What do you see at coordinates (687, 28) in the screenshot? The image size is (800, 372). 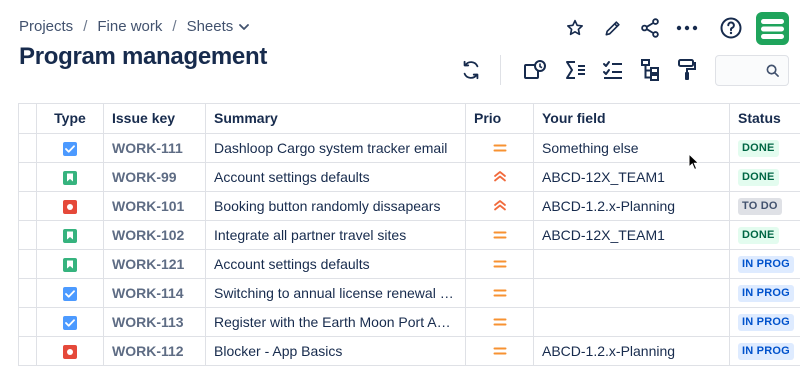 I see `more-icon` at bounding box center [687, 28].